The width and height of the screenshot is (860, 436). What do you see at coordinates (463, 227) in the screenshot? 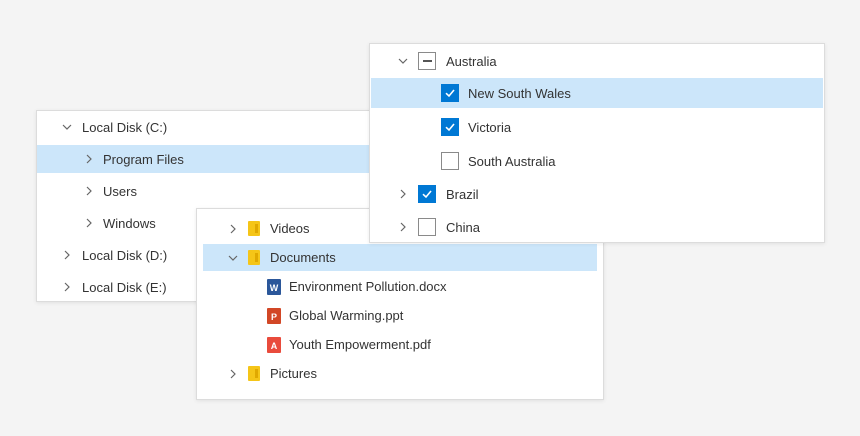
I see `tree-node-label: China` at bounding box center [463, 227].